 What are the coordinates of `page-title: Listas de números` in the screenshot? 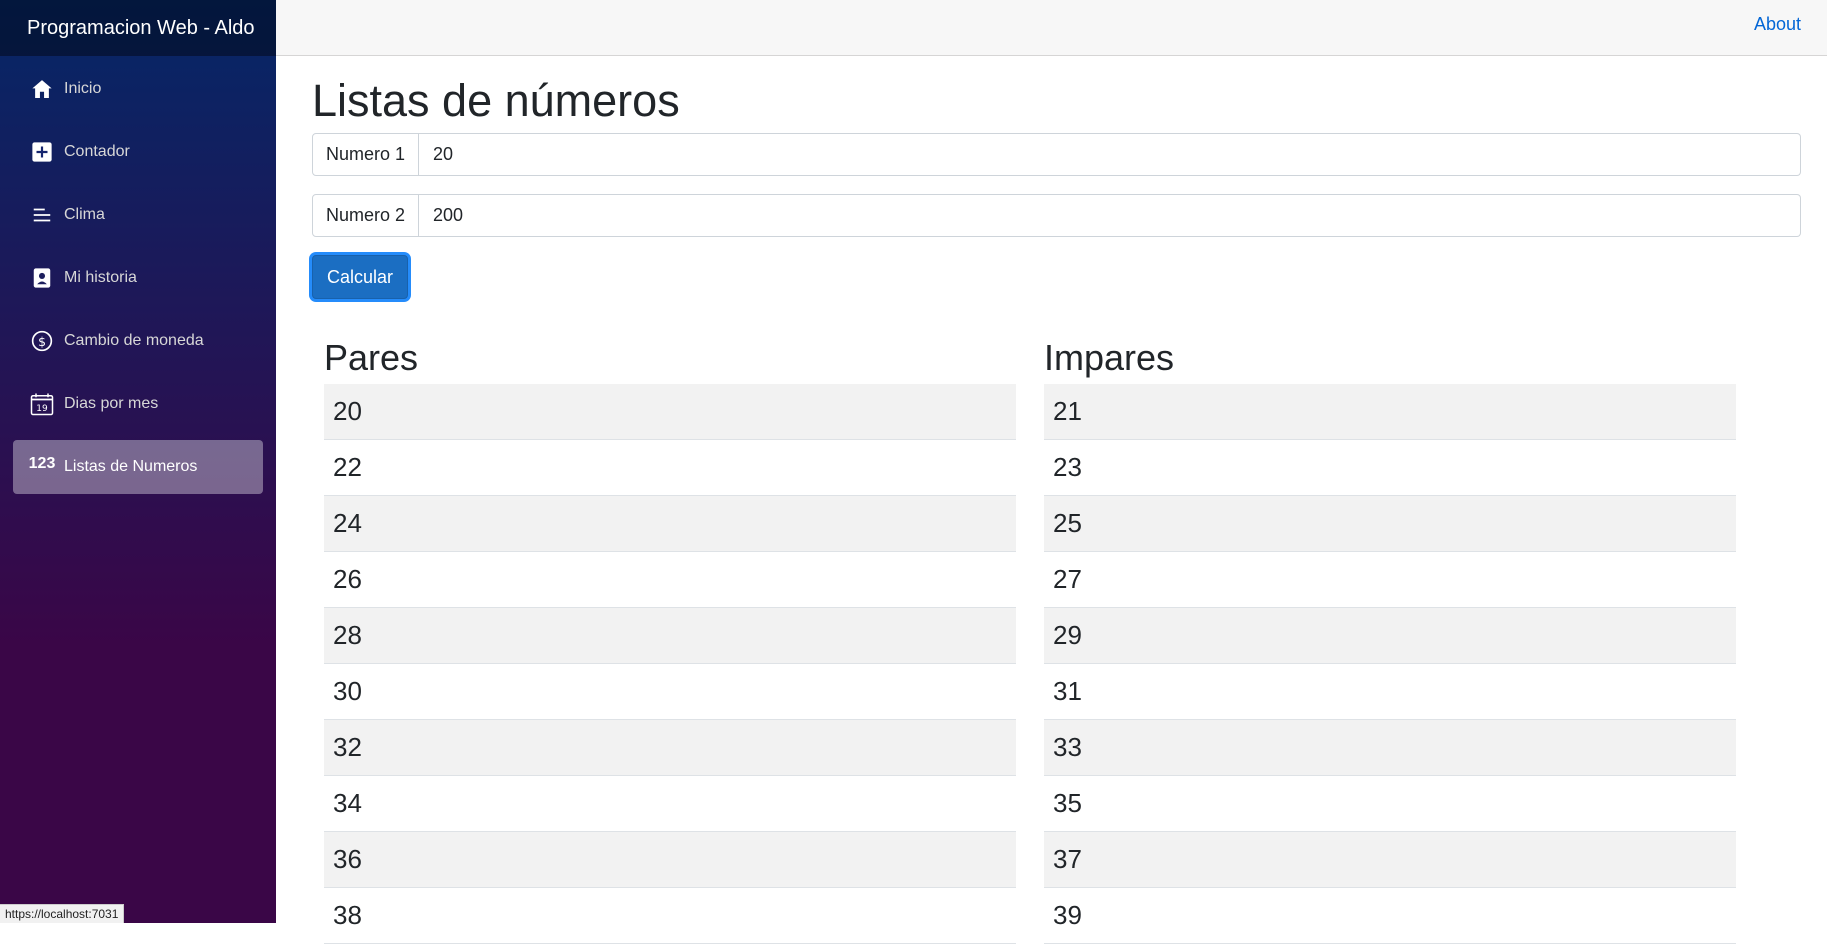 It's located at (496, 100).